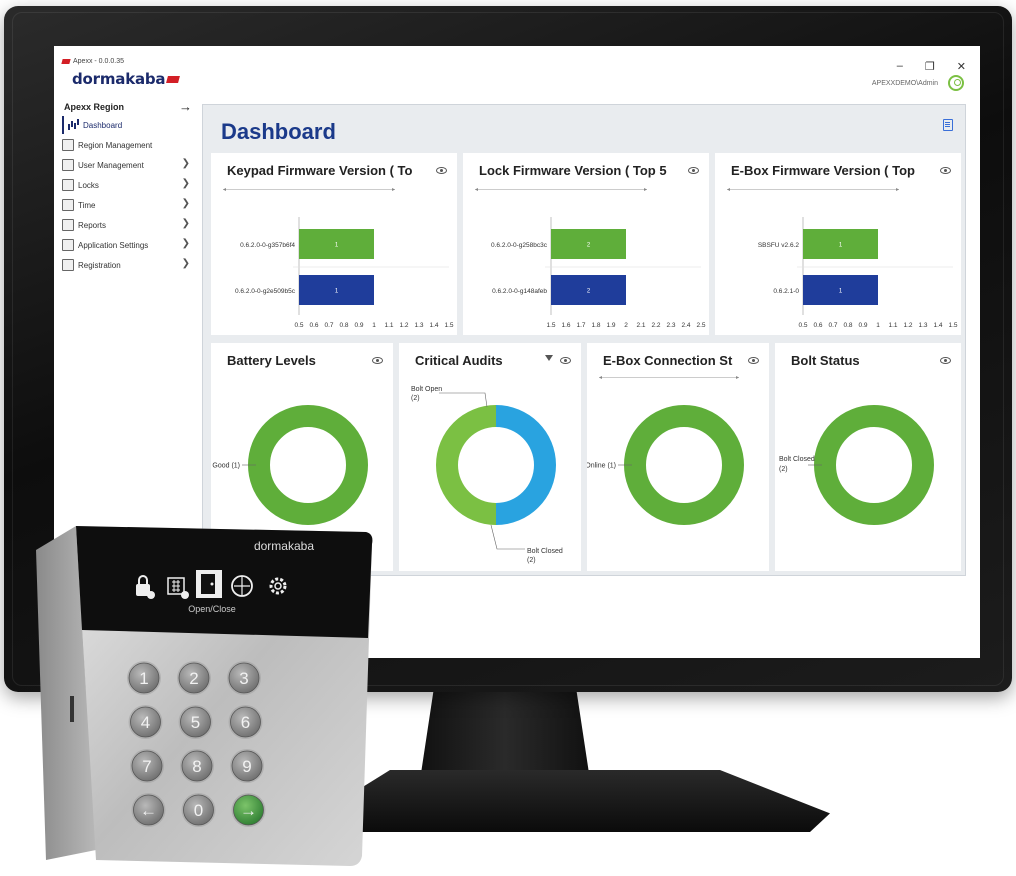 The image size is (1016, 876). I want to click on sidebar-item-label: Time, so click(87, 205).